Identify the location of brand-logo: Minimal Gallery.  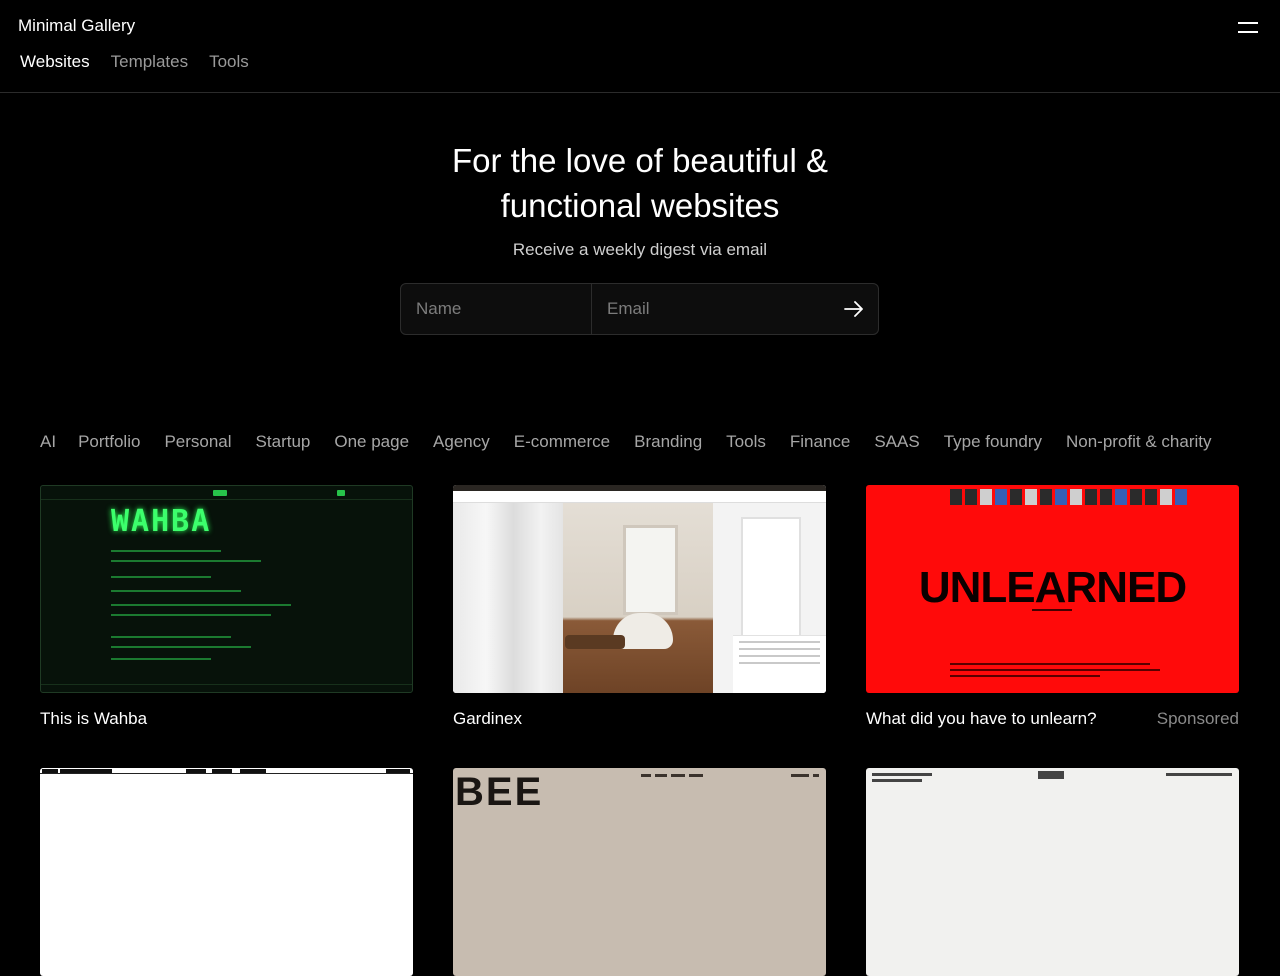
(76, 26).